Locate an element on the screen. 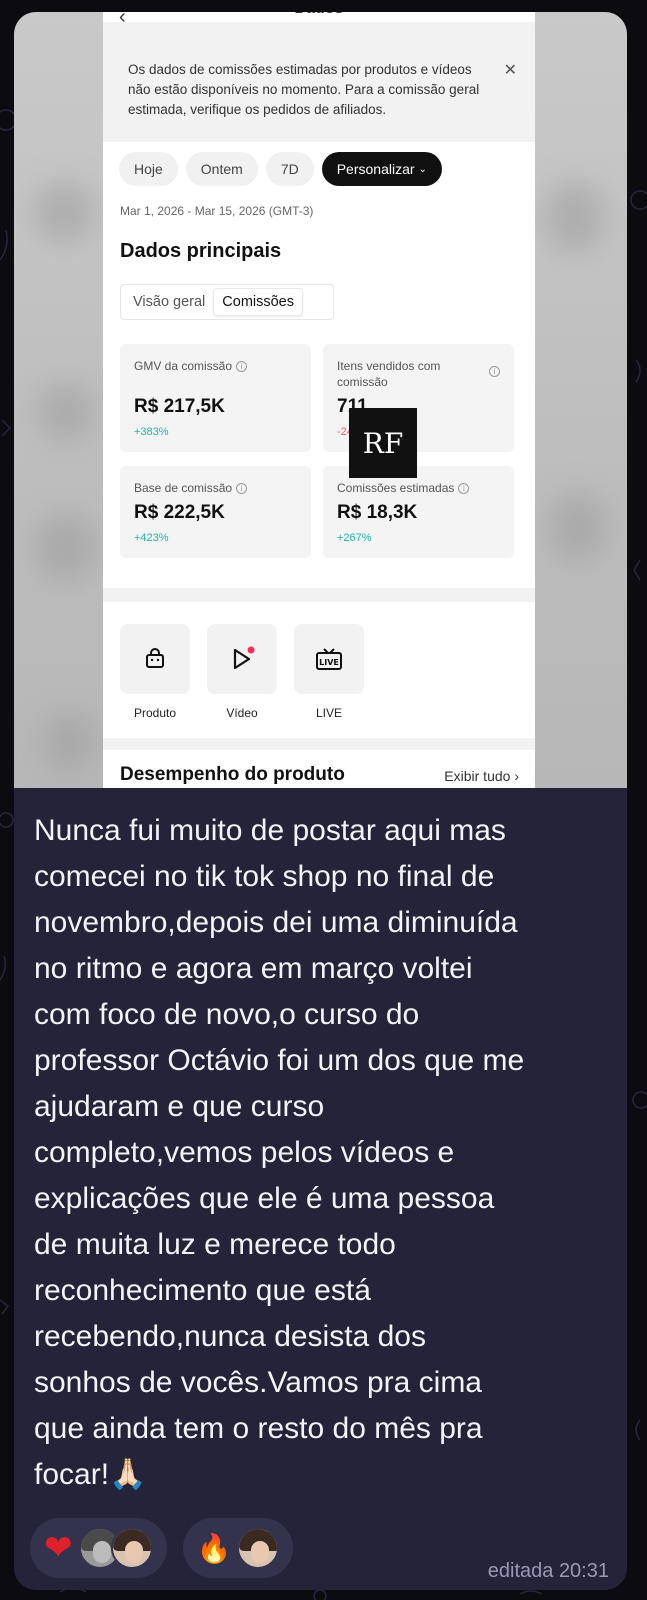  view-all-label: Exibir tudo is located at coordinates (477, 776).